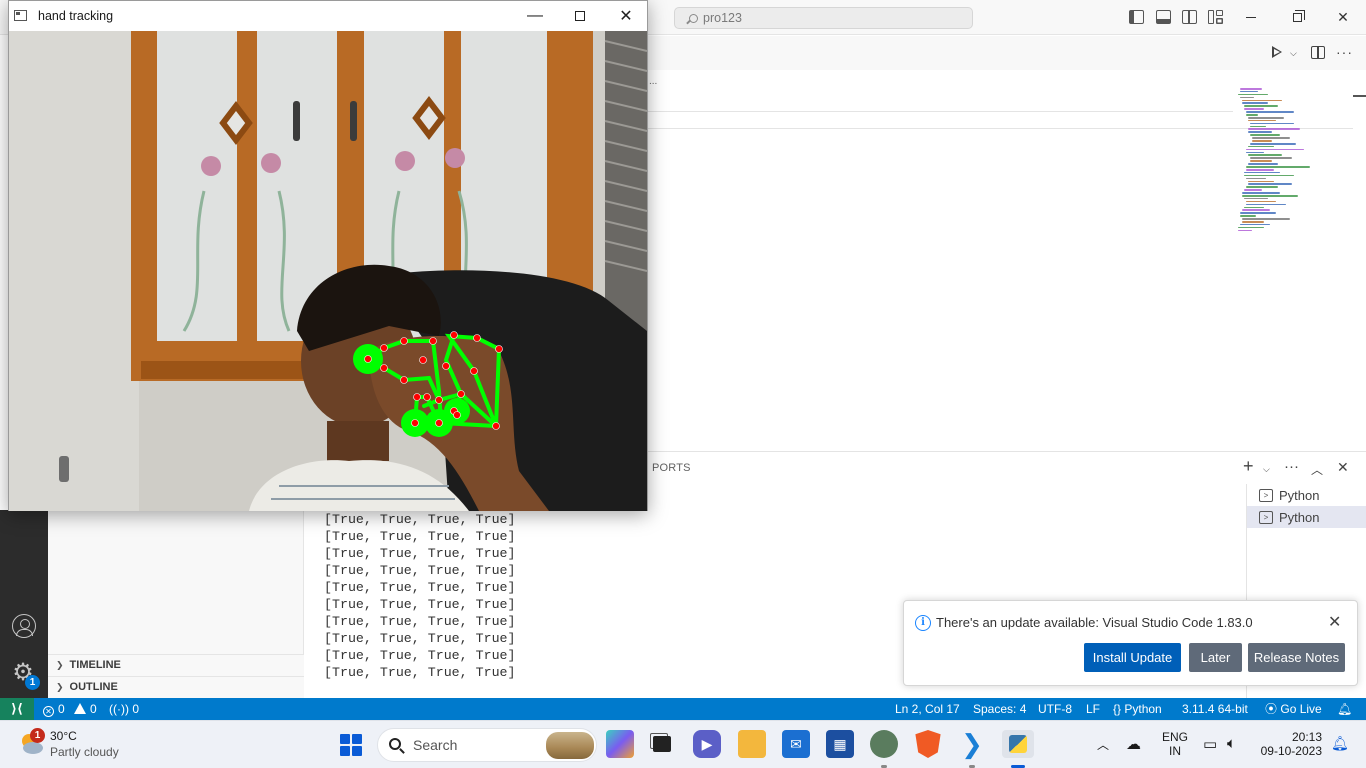  I want to click on notification-bell-icon: 🔔︎, so click(1340, 743).